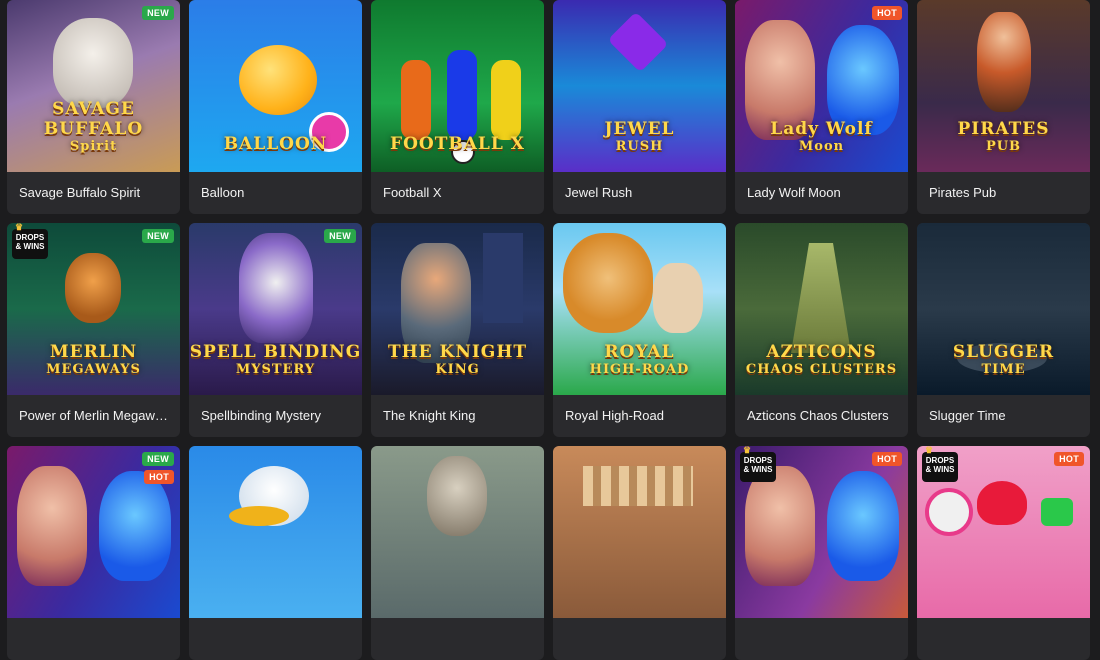  Describe the element at coordinates (80, 192) in the screenshot. I see `game-title: Savage Buffalo Spirit` at that location.